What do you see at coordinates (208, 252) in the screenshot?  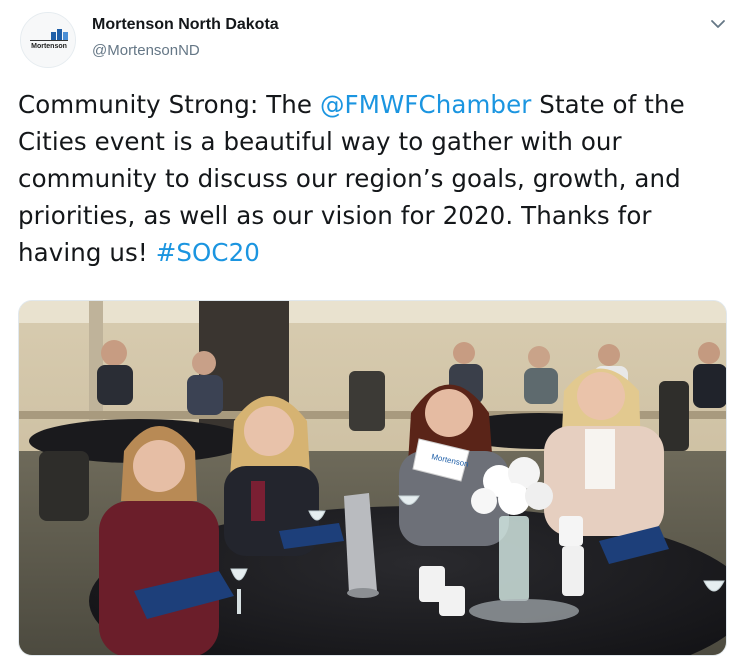 I see `hashtag-link: #SOC20` at bounding box center [208, 252].